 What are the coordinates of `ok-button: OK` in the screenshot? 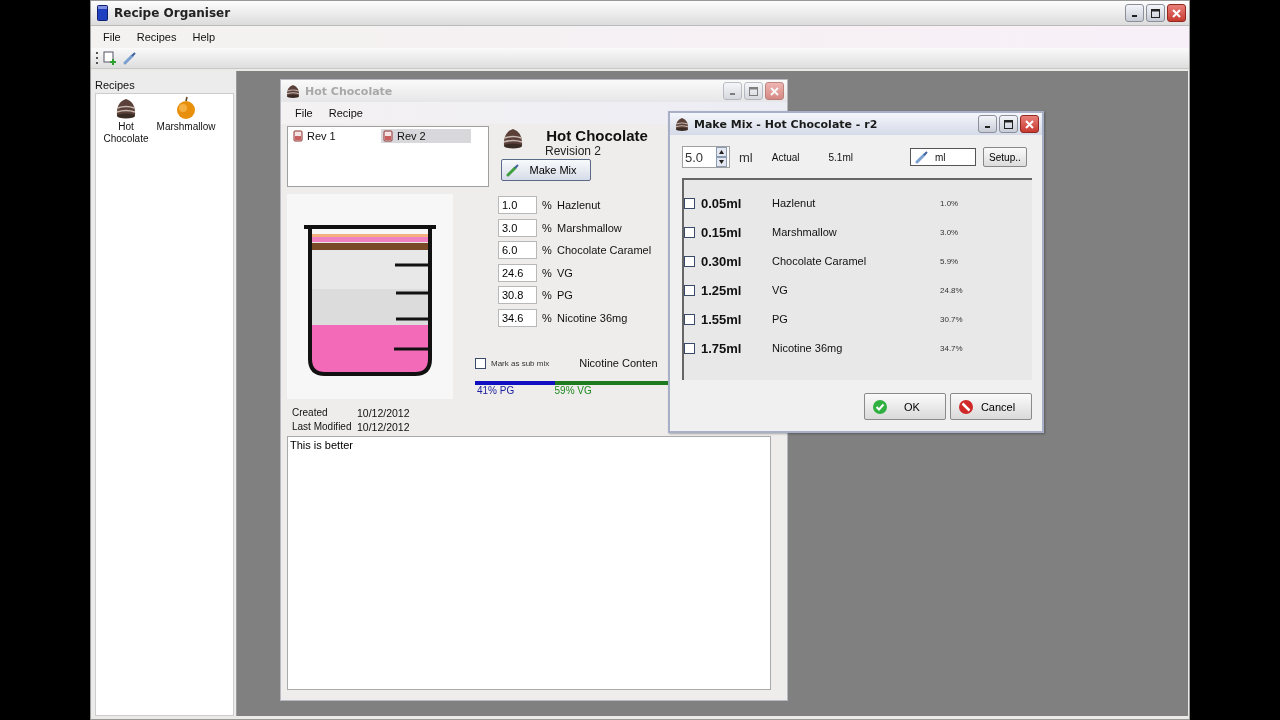 It's located at (905, 406).